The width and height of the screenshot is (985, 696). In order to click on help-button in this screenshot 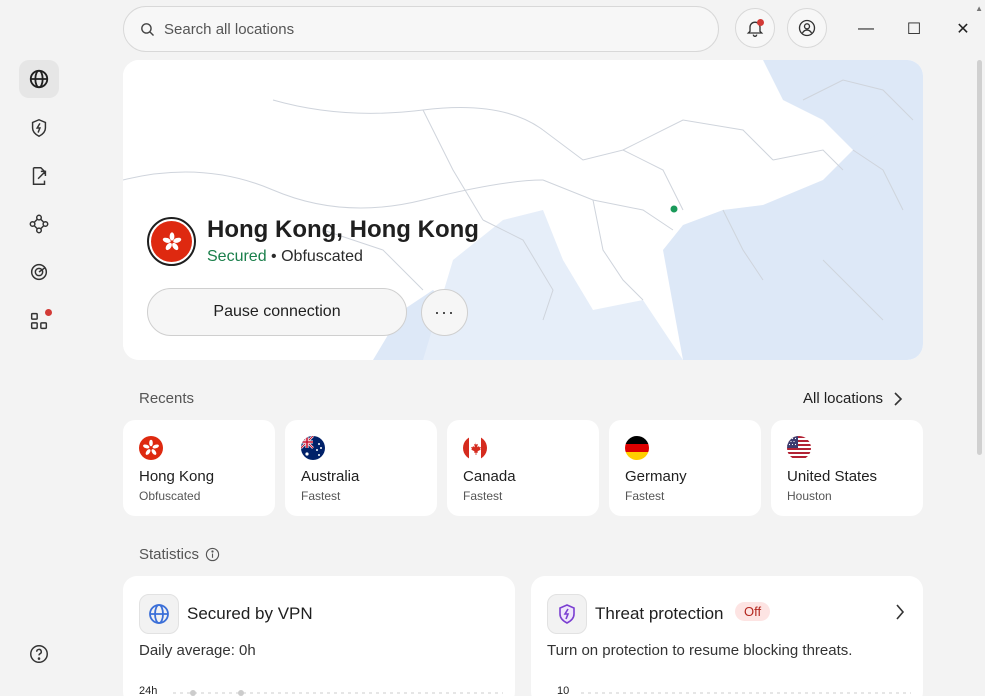, I will do `click(39, 654)`.